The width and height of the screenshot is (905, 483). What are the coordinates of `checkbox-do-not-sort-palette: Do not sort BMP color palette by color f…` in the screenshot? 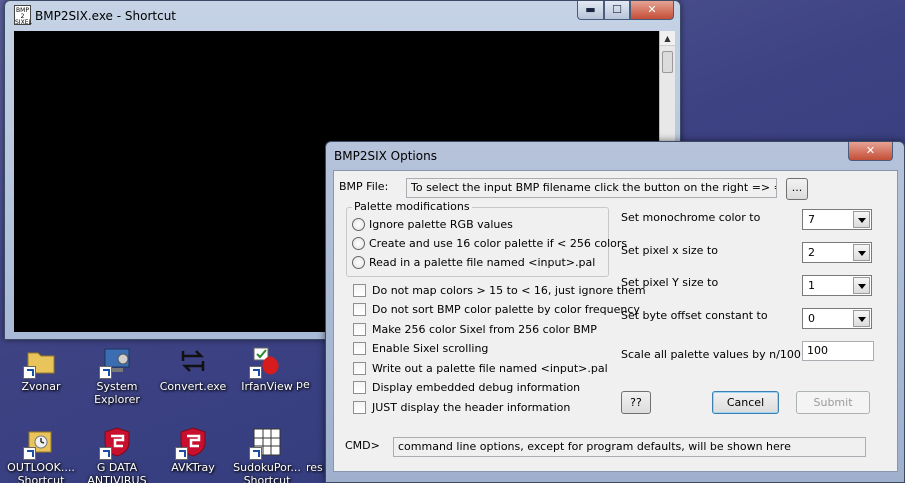 It's located at (496, 309).